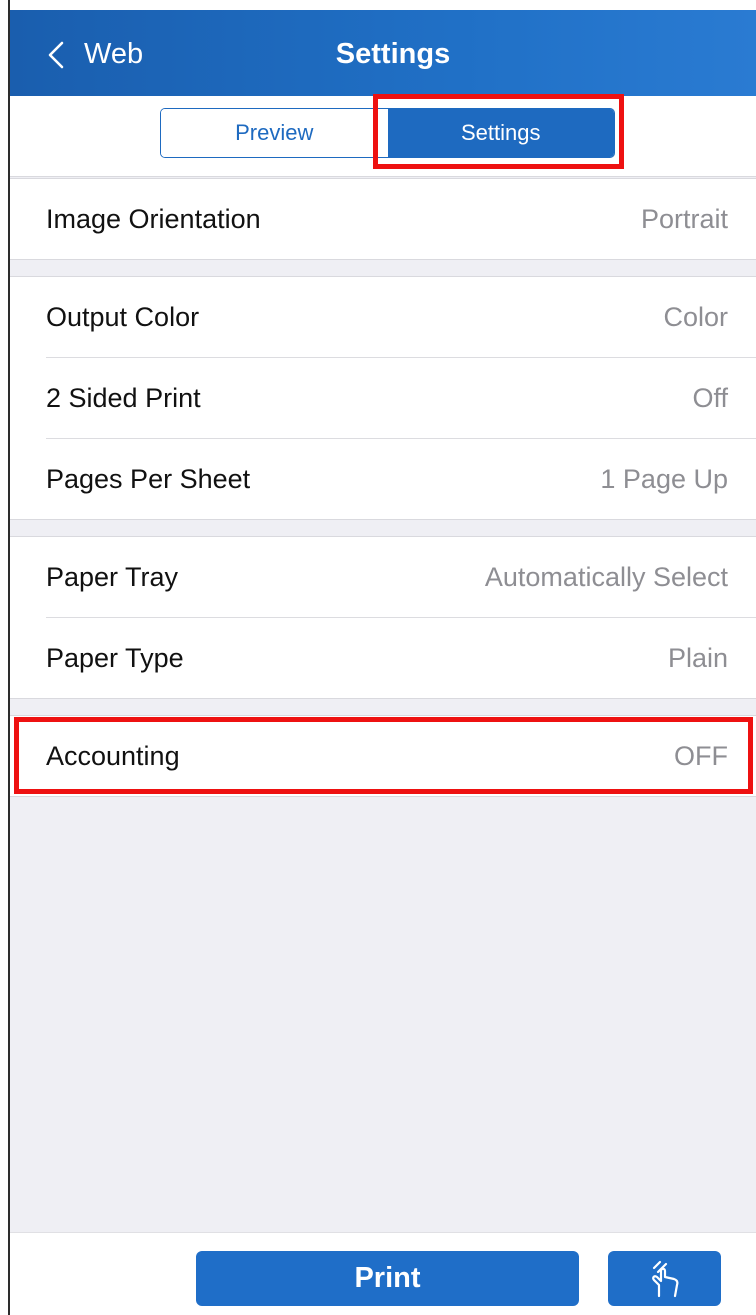 Image resolution: width=756 pixels, height=1315 pixels. I want to click on settings-group-orientation: Image Orientation Portrait, so click(383, 219).